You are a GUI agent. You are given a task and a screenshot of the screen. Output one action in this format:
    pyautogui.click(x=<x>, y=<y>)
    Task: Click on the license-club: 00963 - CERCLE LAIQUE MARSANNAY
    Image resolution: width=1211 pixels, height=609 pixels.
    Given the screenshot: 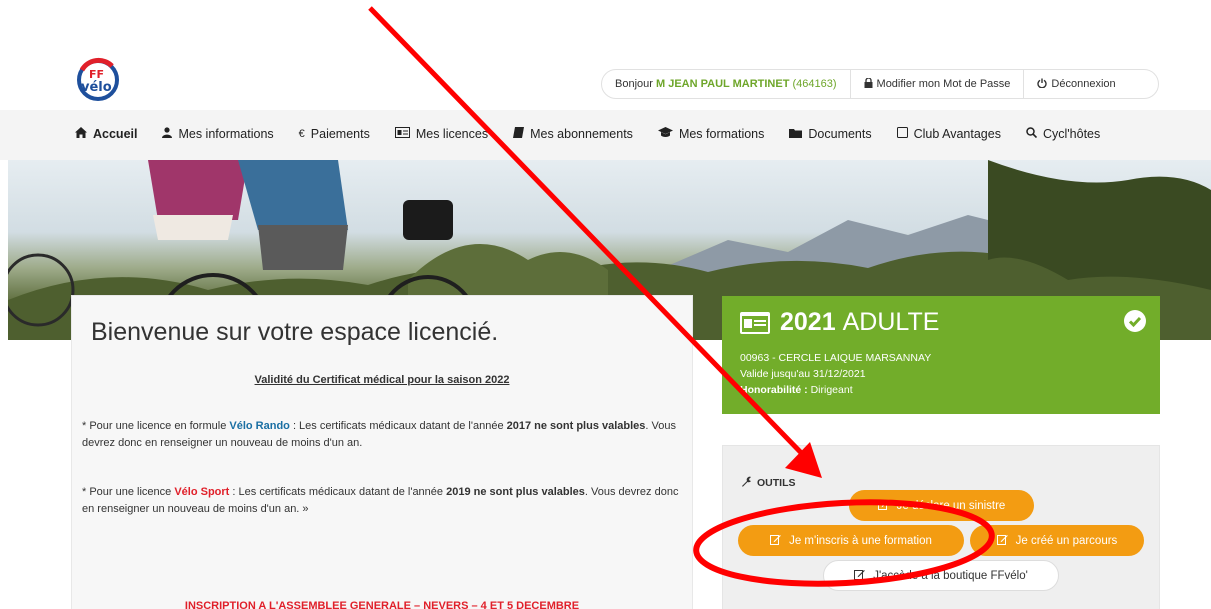 What is the action you would take?
    pyautogui.click(x=836, y=358)
    